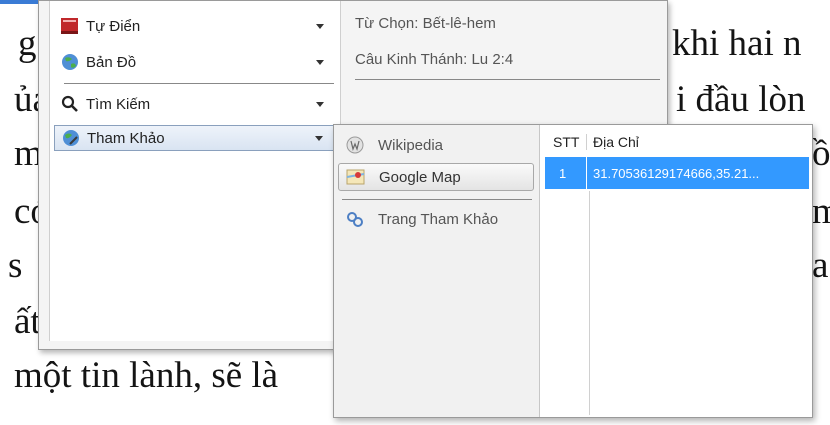 Image resolution: width=830 pixels, height=425 pixels. I want to click on submenu-item-label: Wikipedia, so click(411, 145).